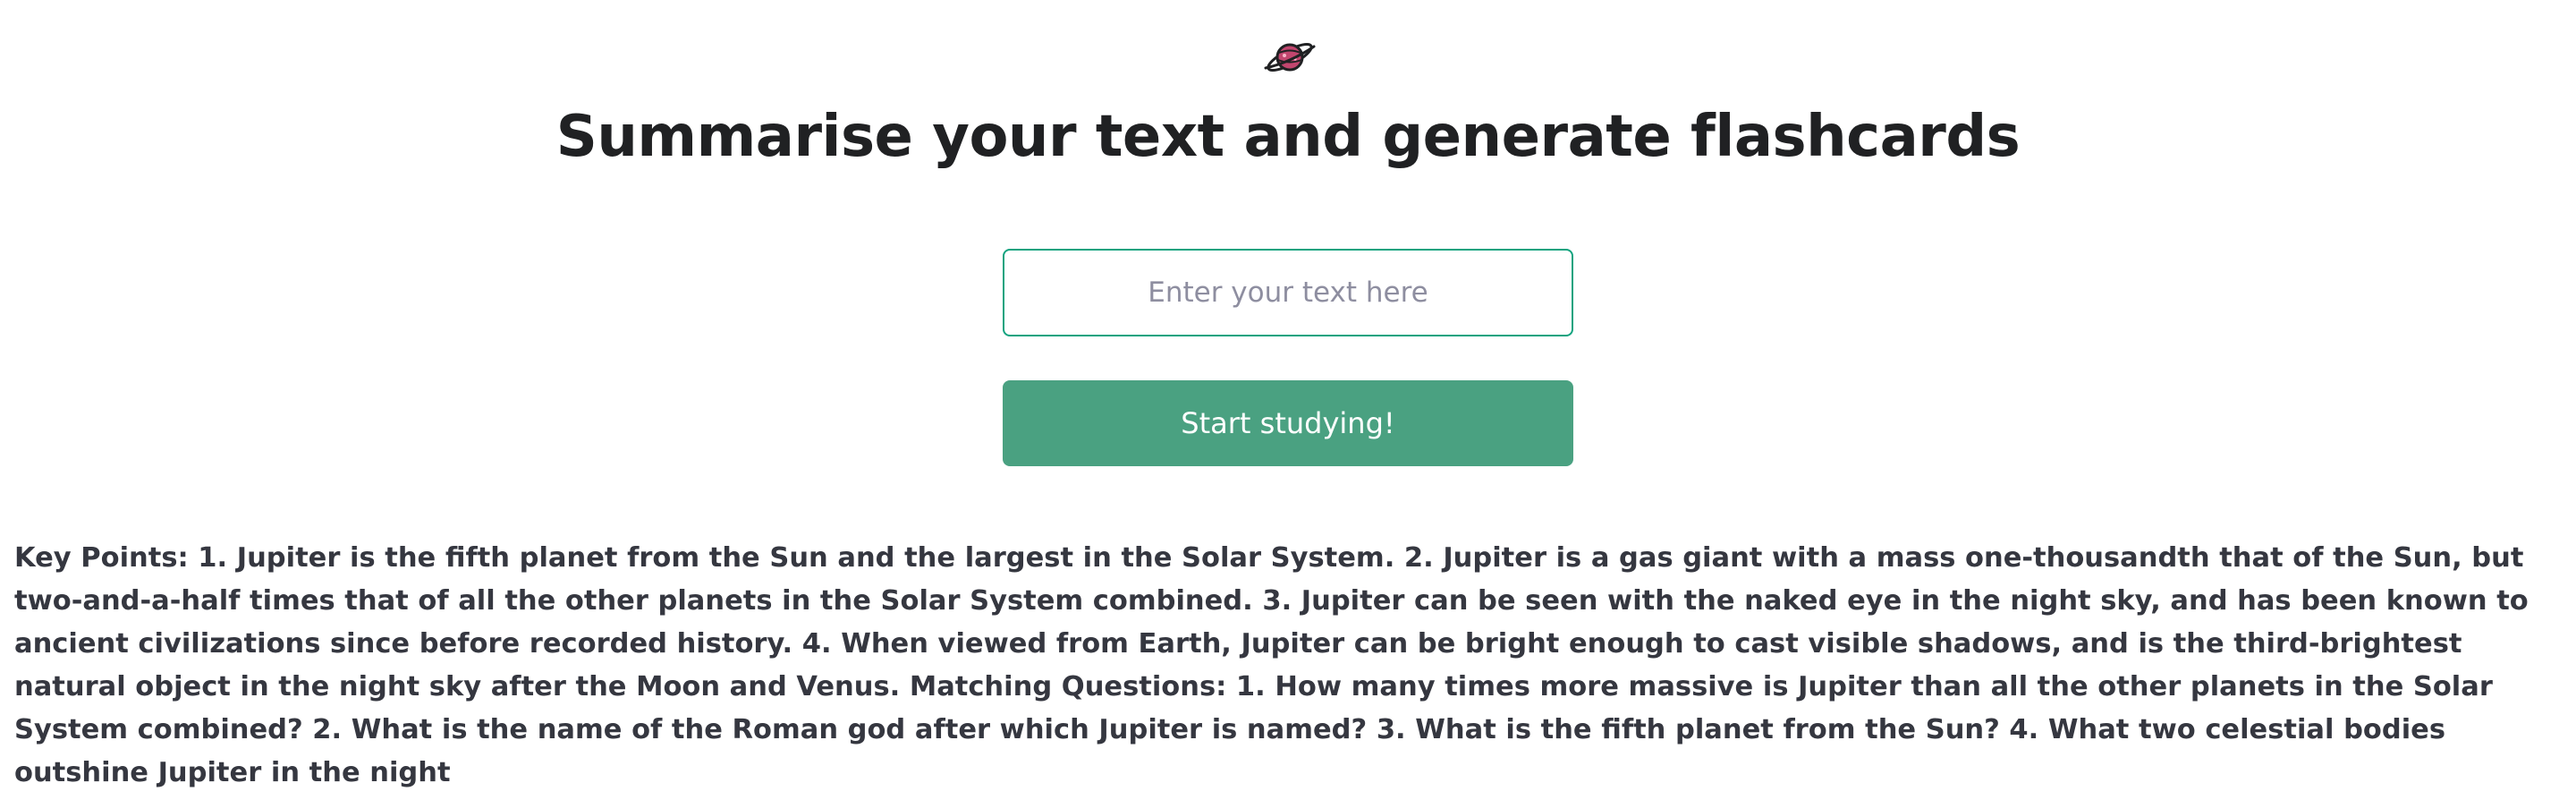 Image resolution: width=2576 pixels, height=800 pixels. I want to click on planet-icon, so click(1290, 57).